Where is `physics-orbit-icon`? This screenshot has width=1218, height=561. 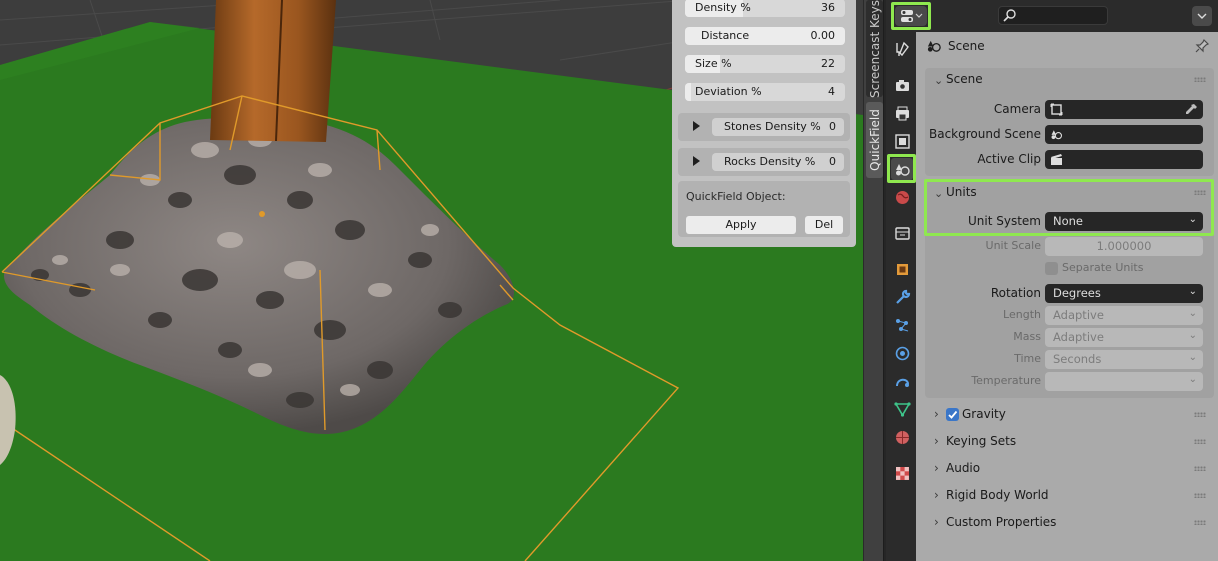 physics-orbit-icon is located at coordinates (902, 353).